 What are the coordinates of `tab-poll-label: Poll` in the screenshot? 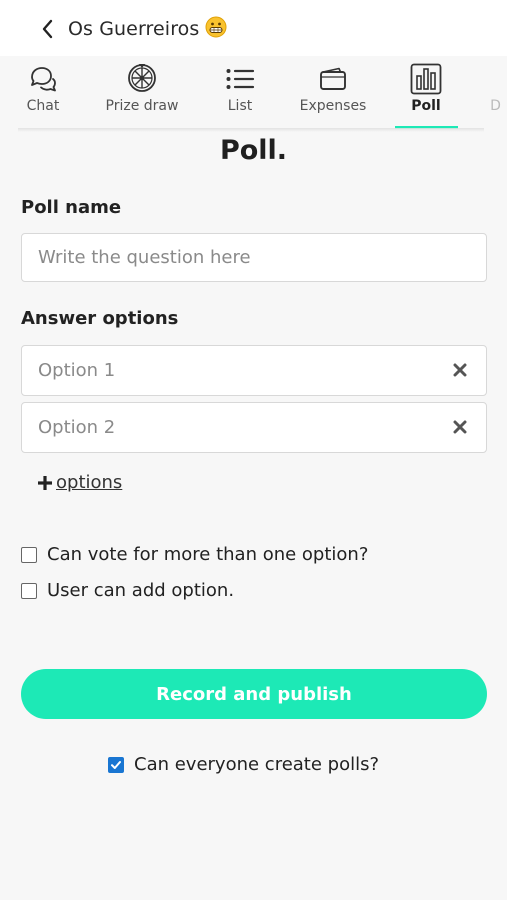 It's located at (426, 106).